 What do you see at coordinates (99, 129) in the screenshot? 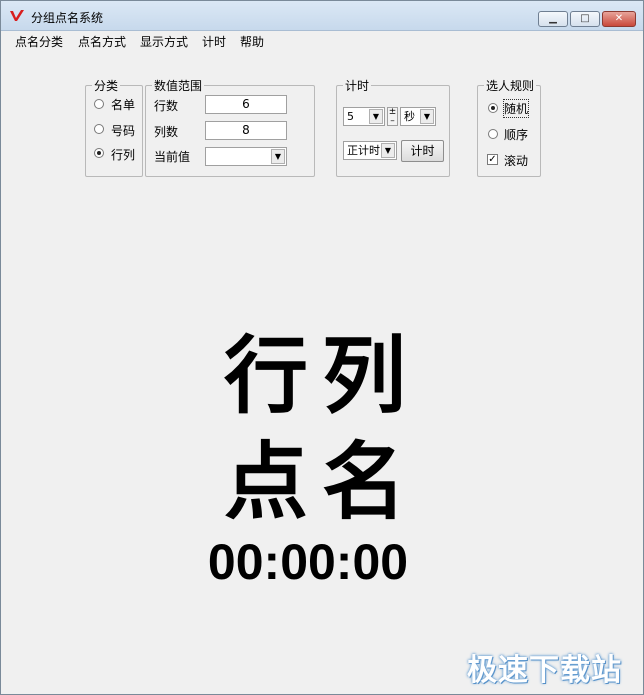
I see `category-radio-number` at bounding box center [99, 129].